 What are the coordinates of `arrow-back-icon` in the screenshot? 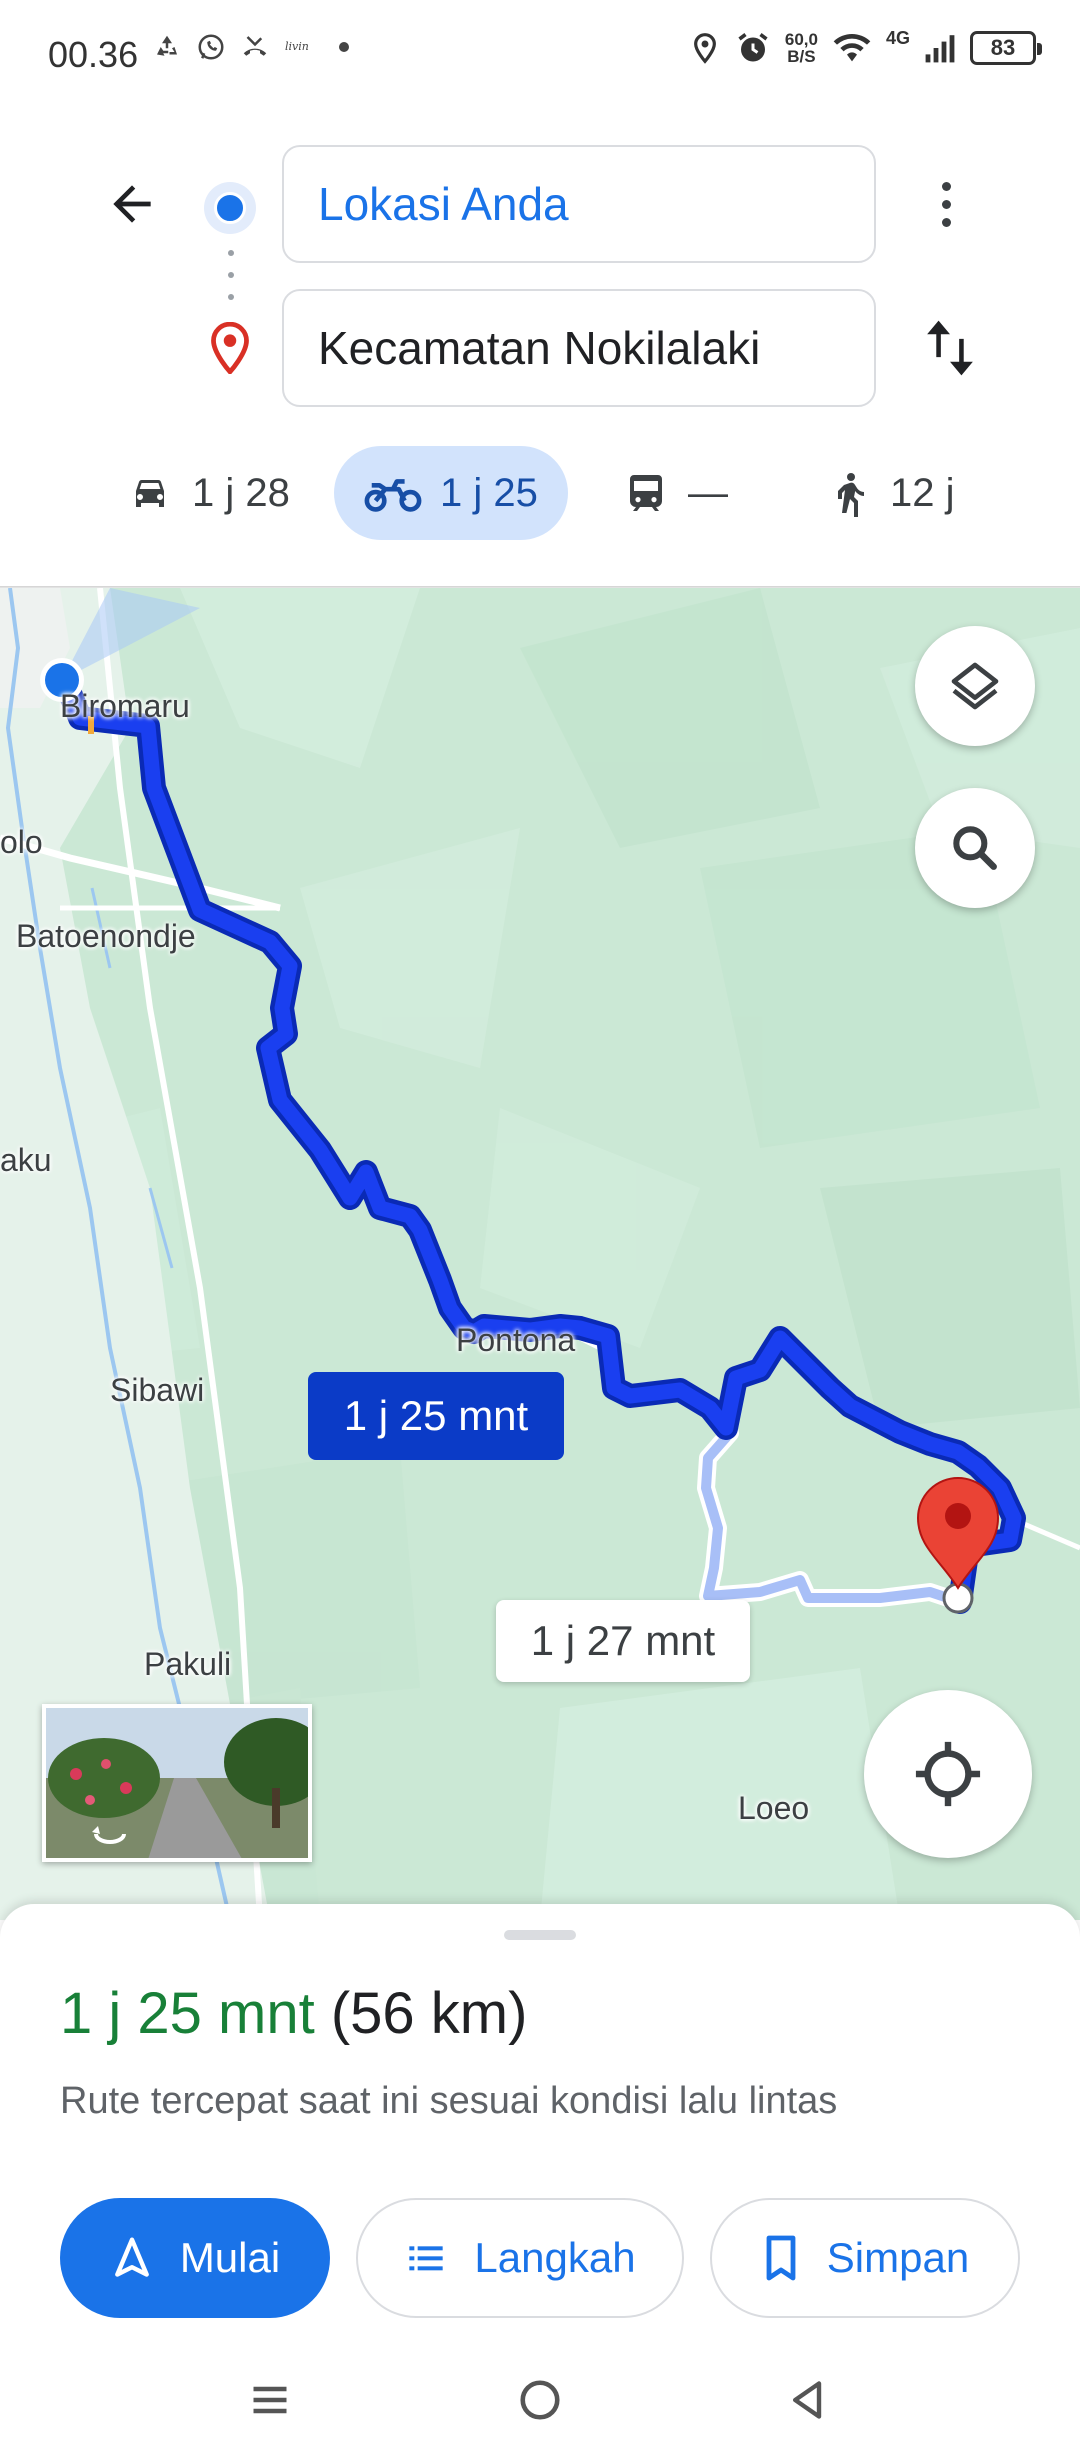 It's located at (132, 204).